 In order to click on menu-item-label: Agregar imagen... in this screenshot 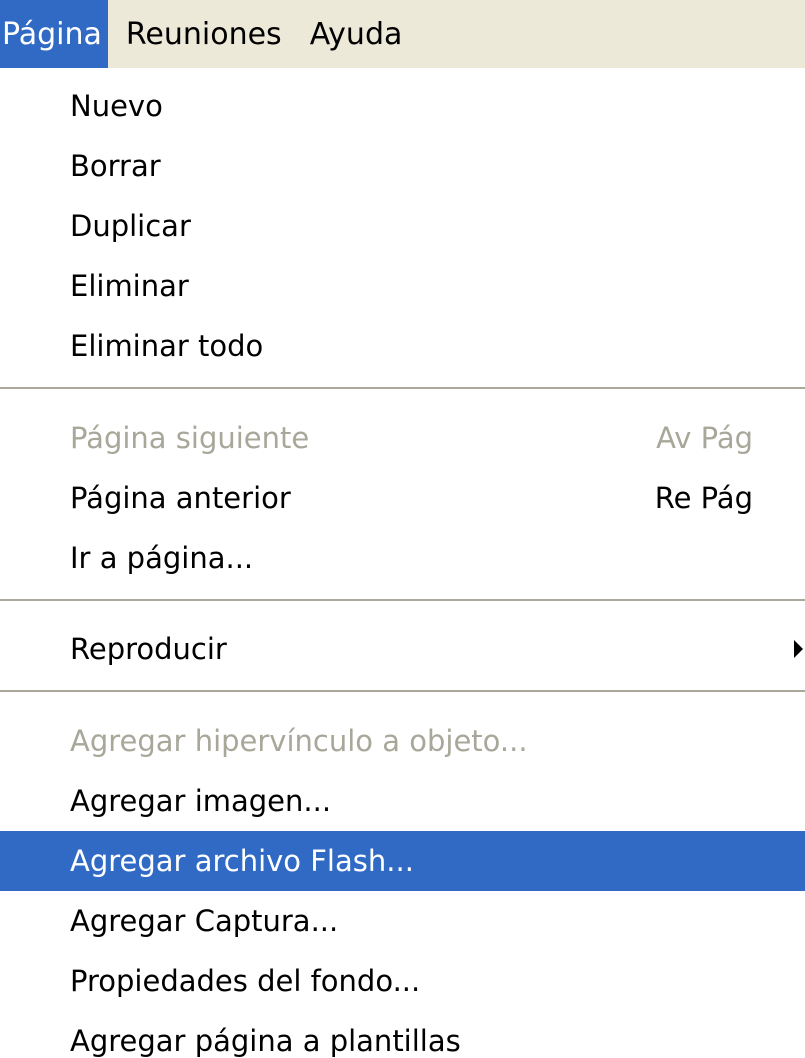, I will do `click(201, 801)`.